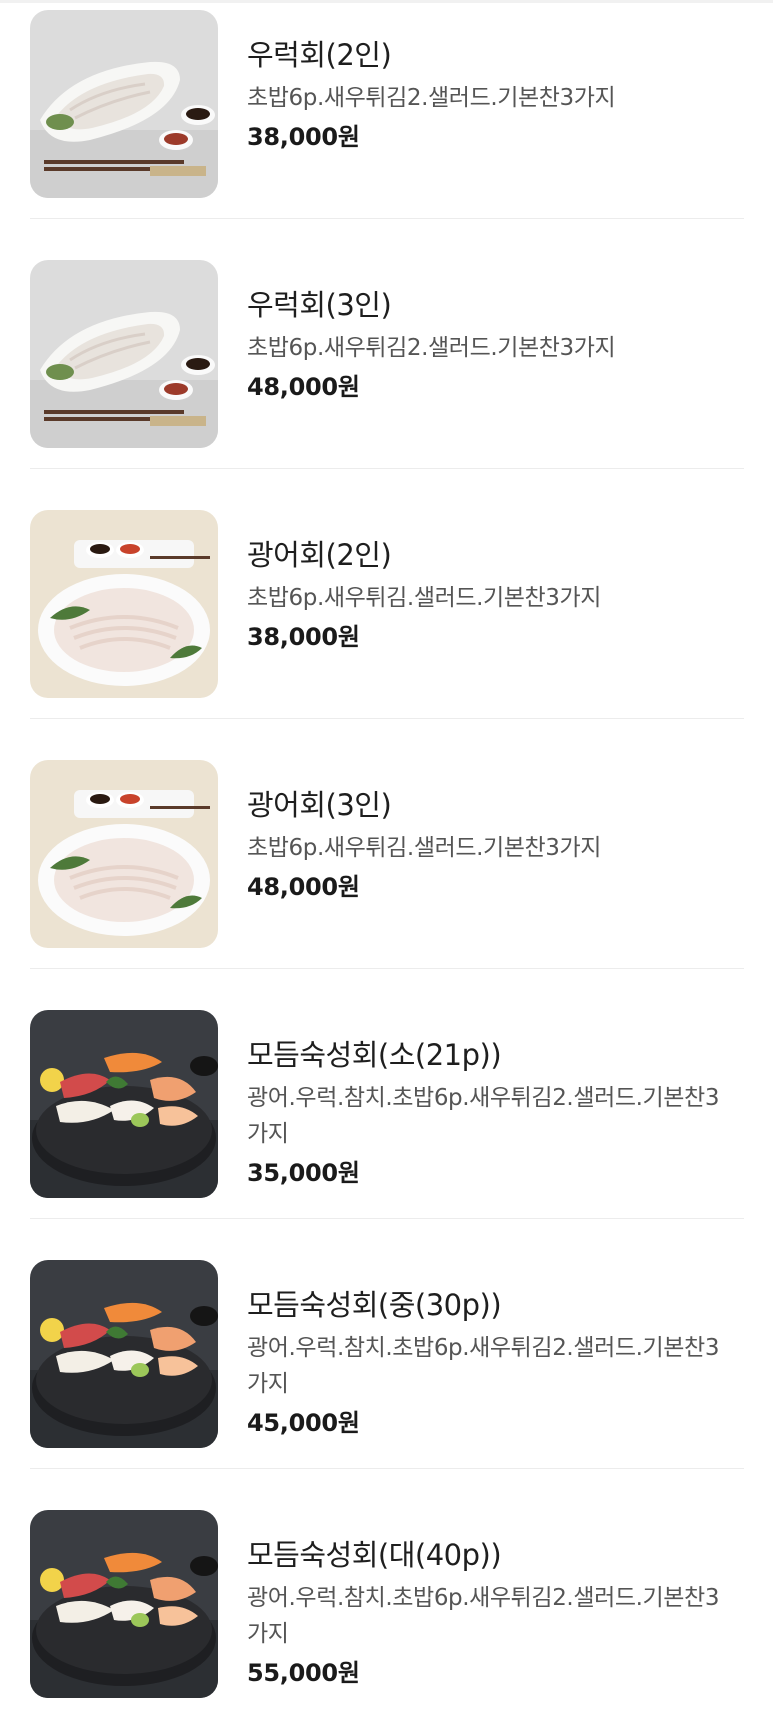 This screenshot has width=773, height=1730. I want to click on menu-item-name: 모듬숙성회(대(40p)), so click(374, 1555).